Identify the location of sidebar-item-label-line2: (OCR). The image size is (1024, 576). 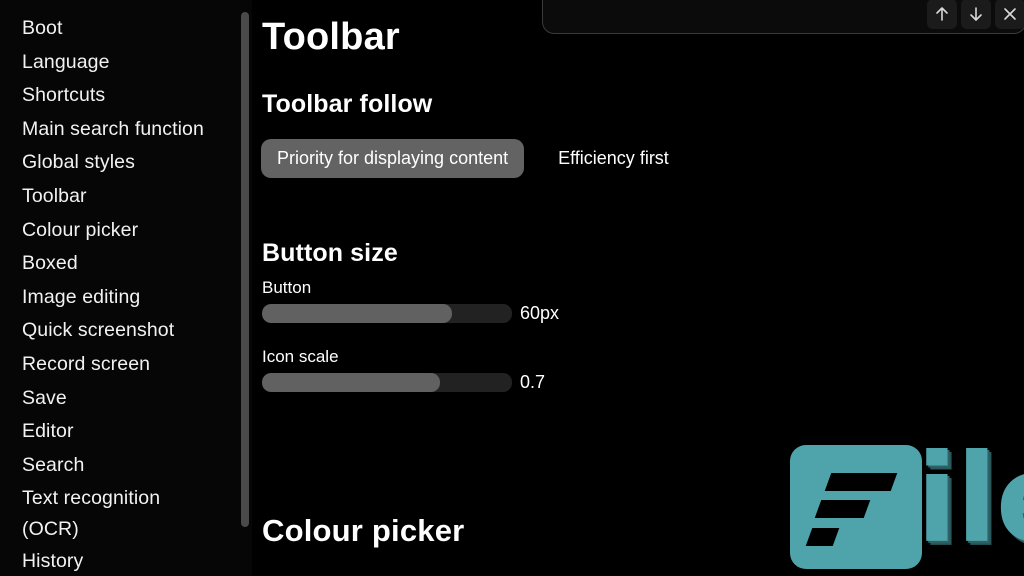
(50, 529).